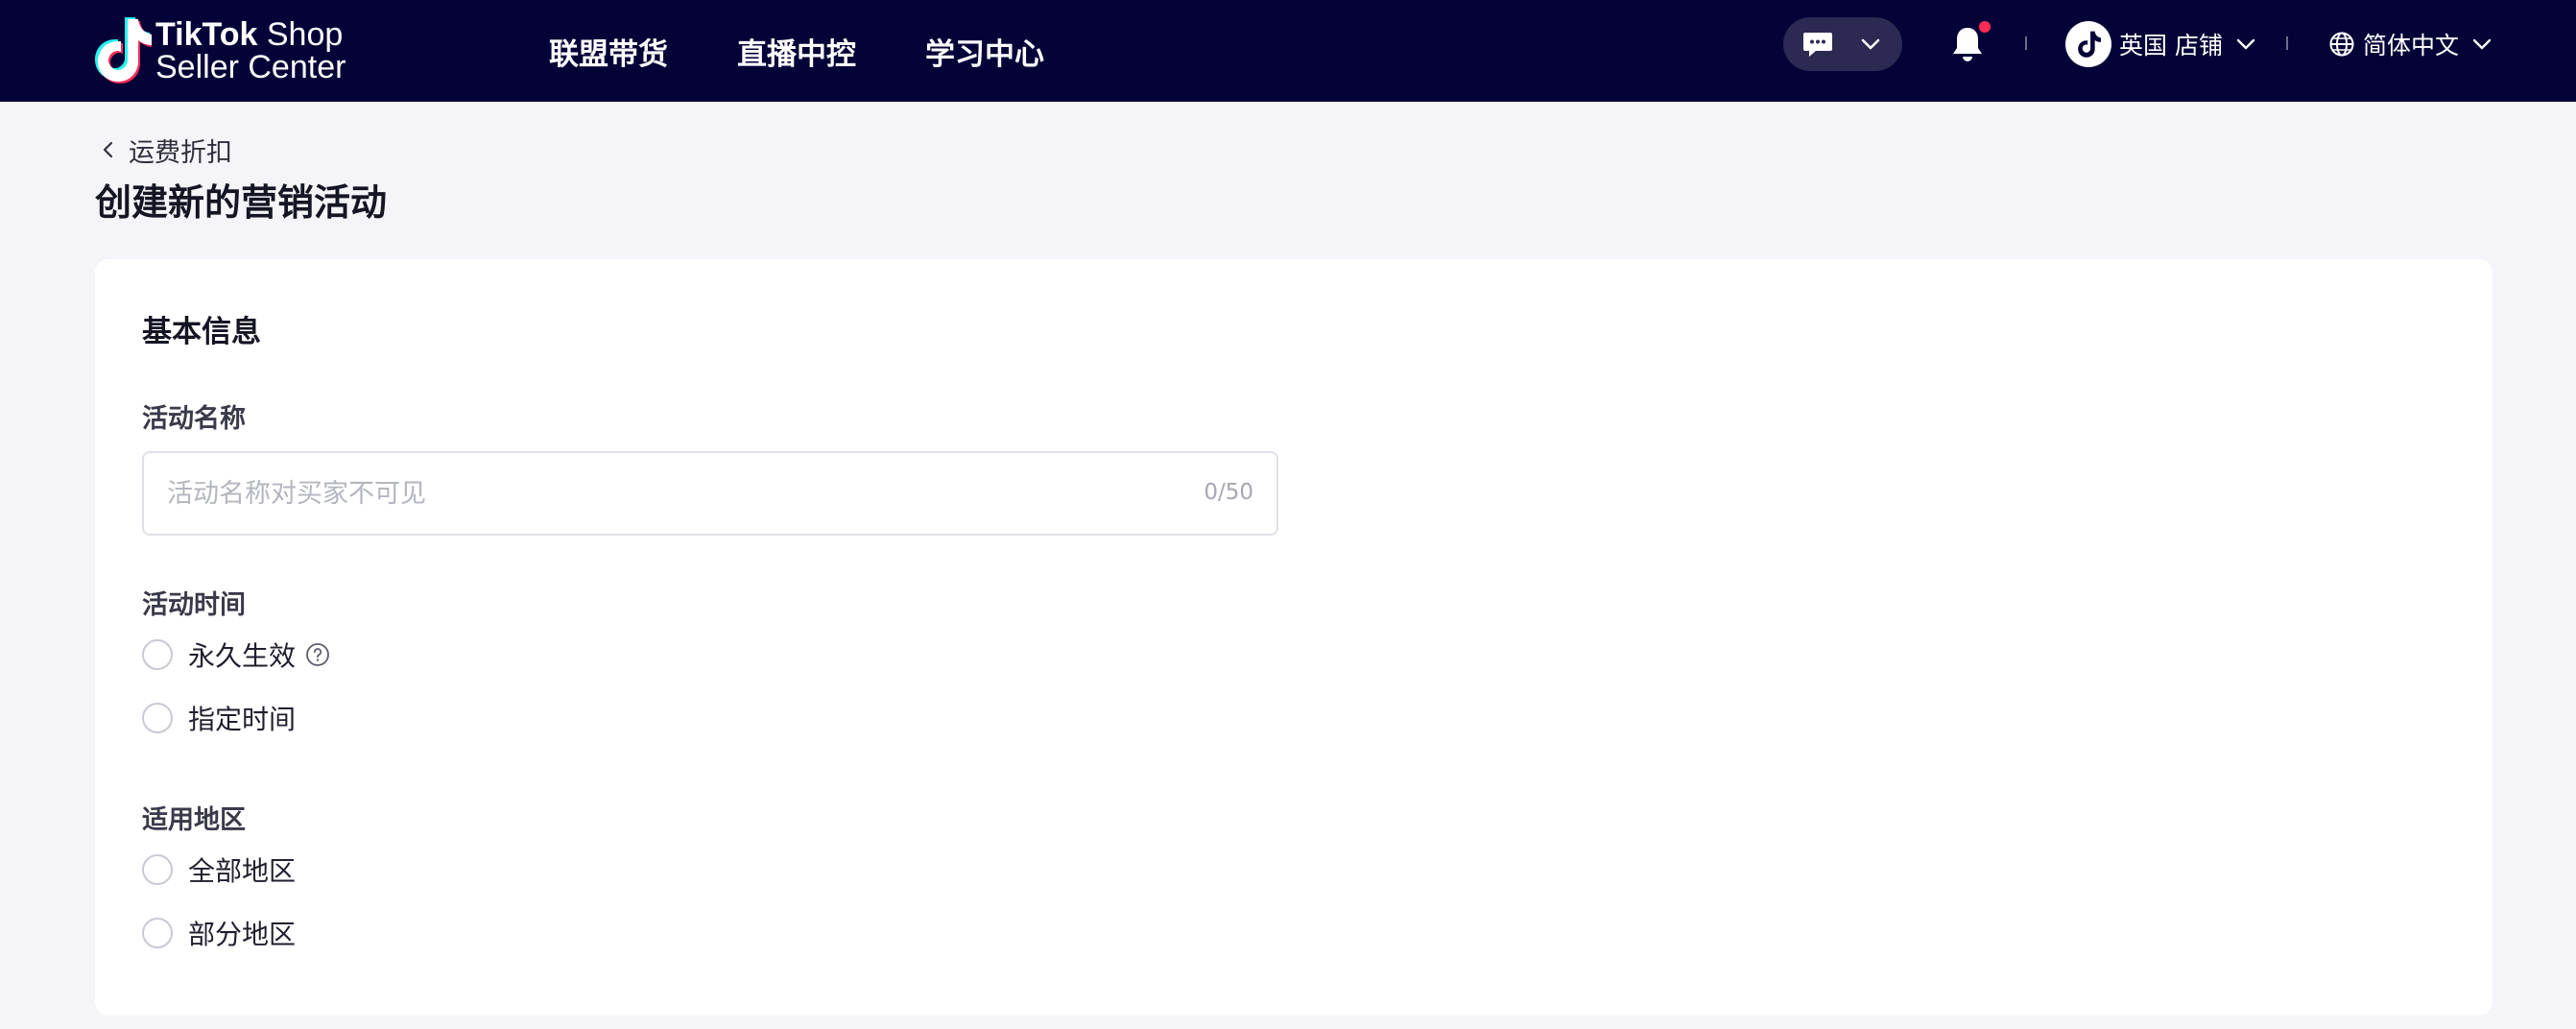  Describe the element at coordinates (666, 494) in the screenshot. I see `campaign-name-input` at that location.